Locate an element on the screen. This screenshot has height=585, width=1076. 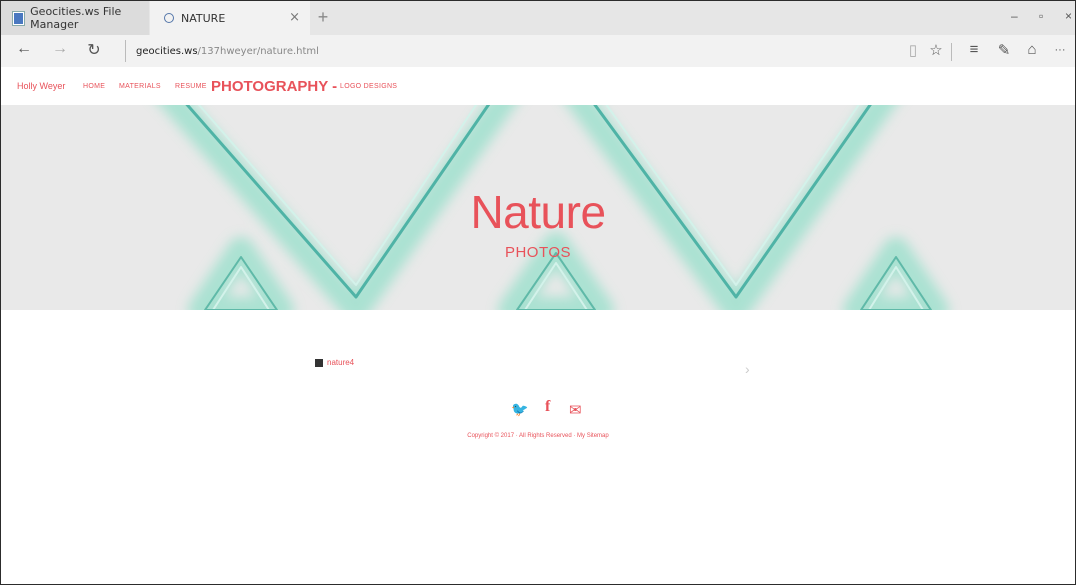
url-host: geocities.ws is located at coordinates (167, 51).